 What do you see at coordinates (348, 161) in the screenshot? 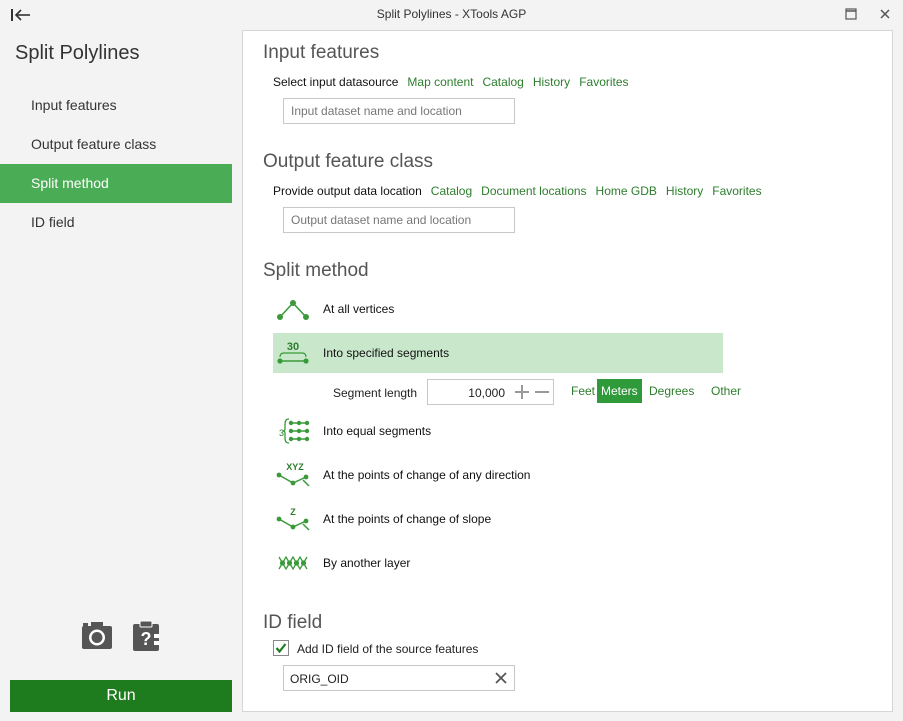
I see `output-feature-class-heading: Output feature class` at bounding box center [348, 161].